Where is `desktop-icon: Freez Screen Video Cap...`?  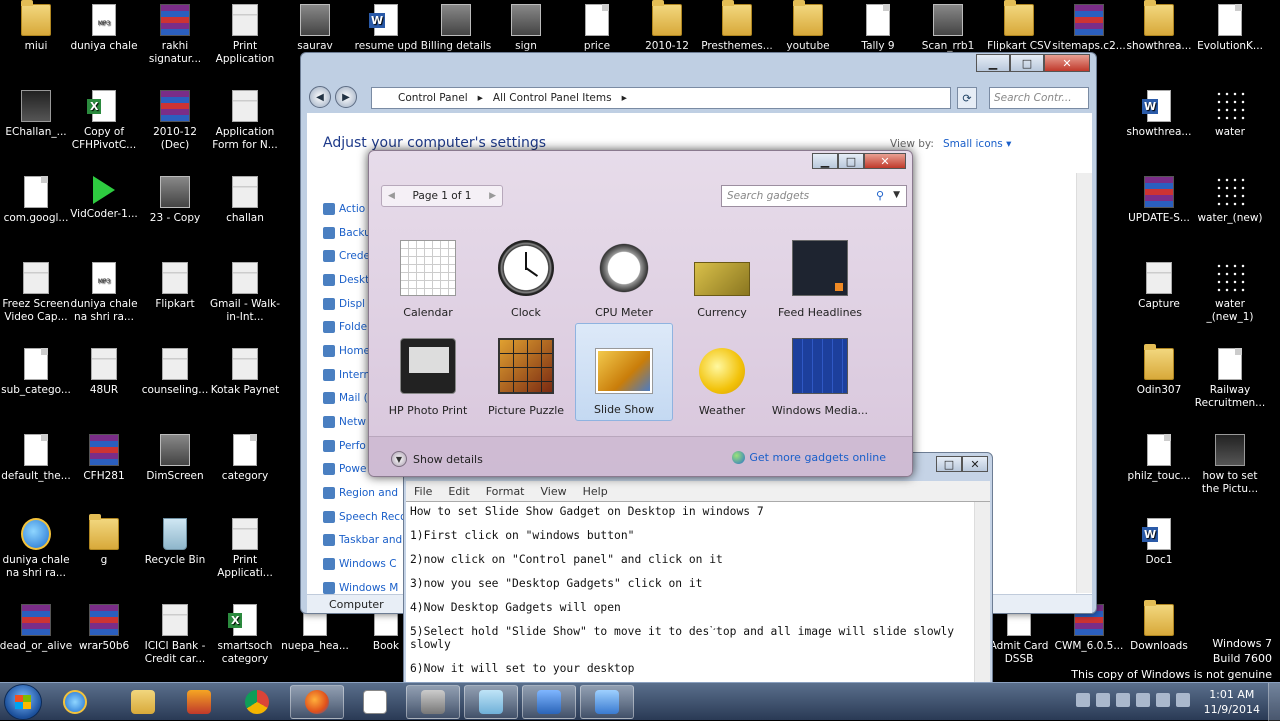 desktop-icon: Freez Screen Video Cap... is located at coordinates (36, 304).